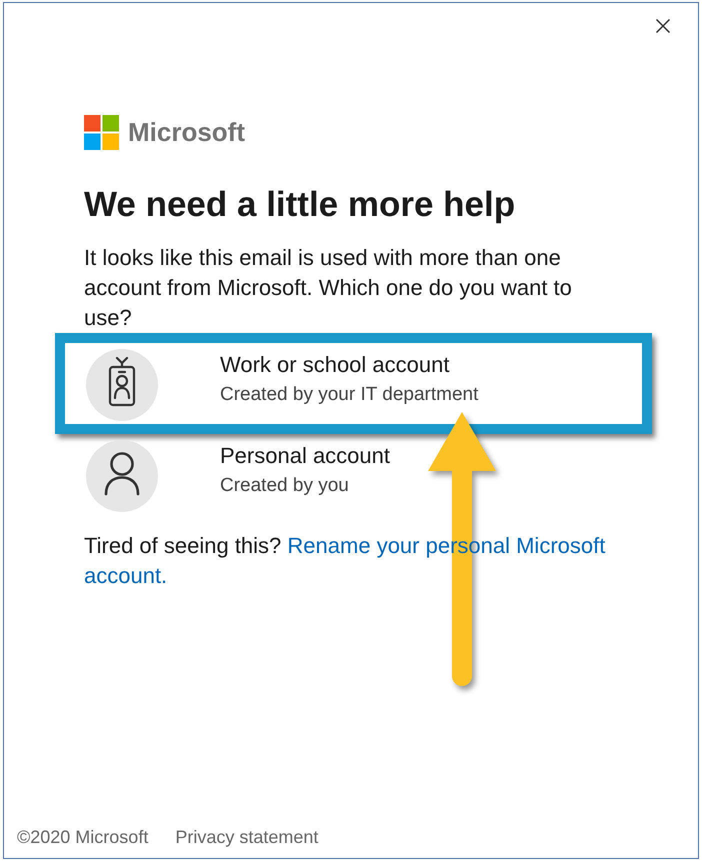 This screenshot has width=702, height=862. What do you see at coordinates (246, 837) in the screenshot?
I see `privacy-link: Privacy statement` at bounding box center [246, 837].